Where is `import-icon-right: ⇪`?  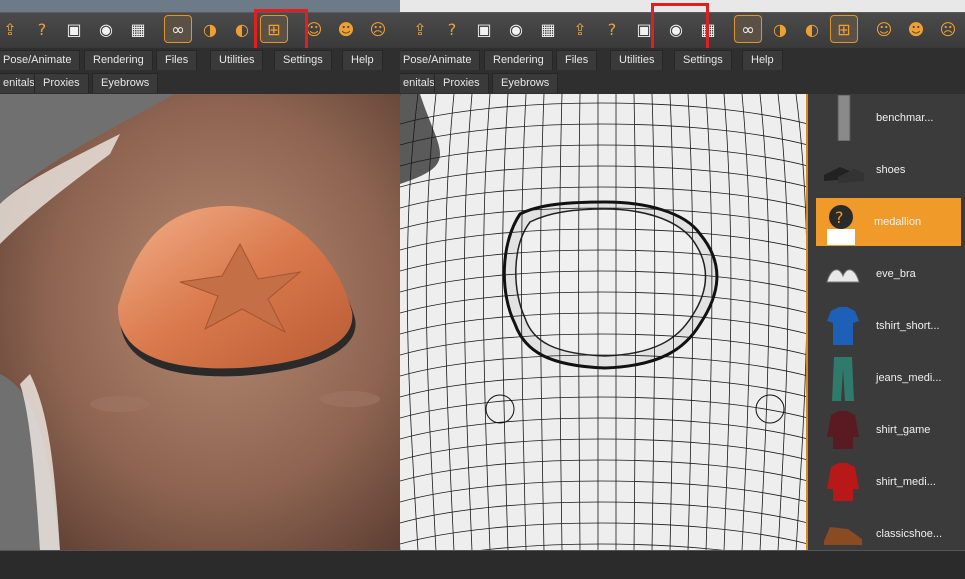 import-icon-right: ⇪ is located at coordinates (420, 29).